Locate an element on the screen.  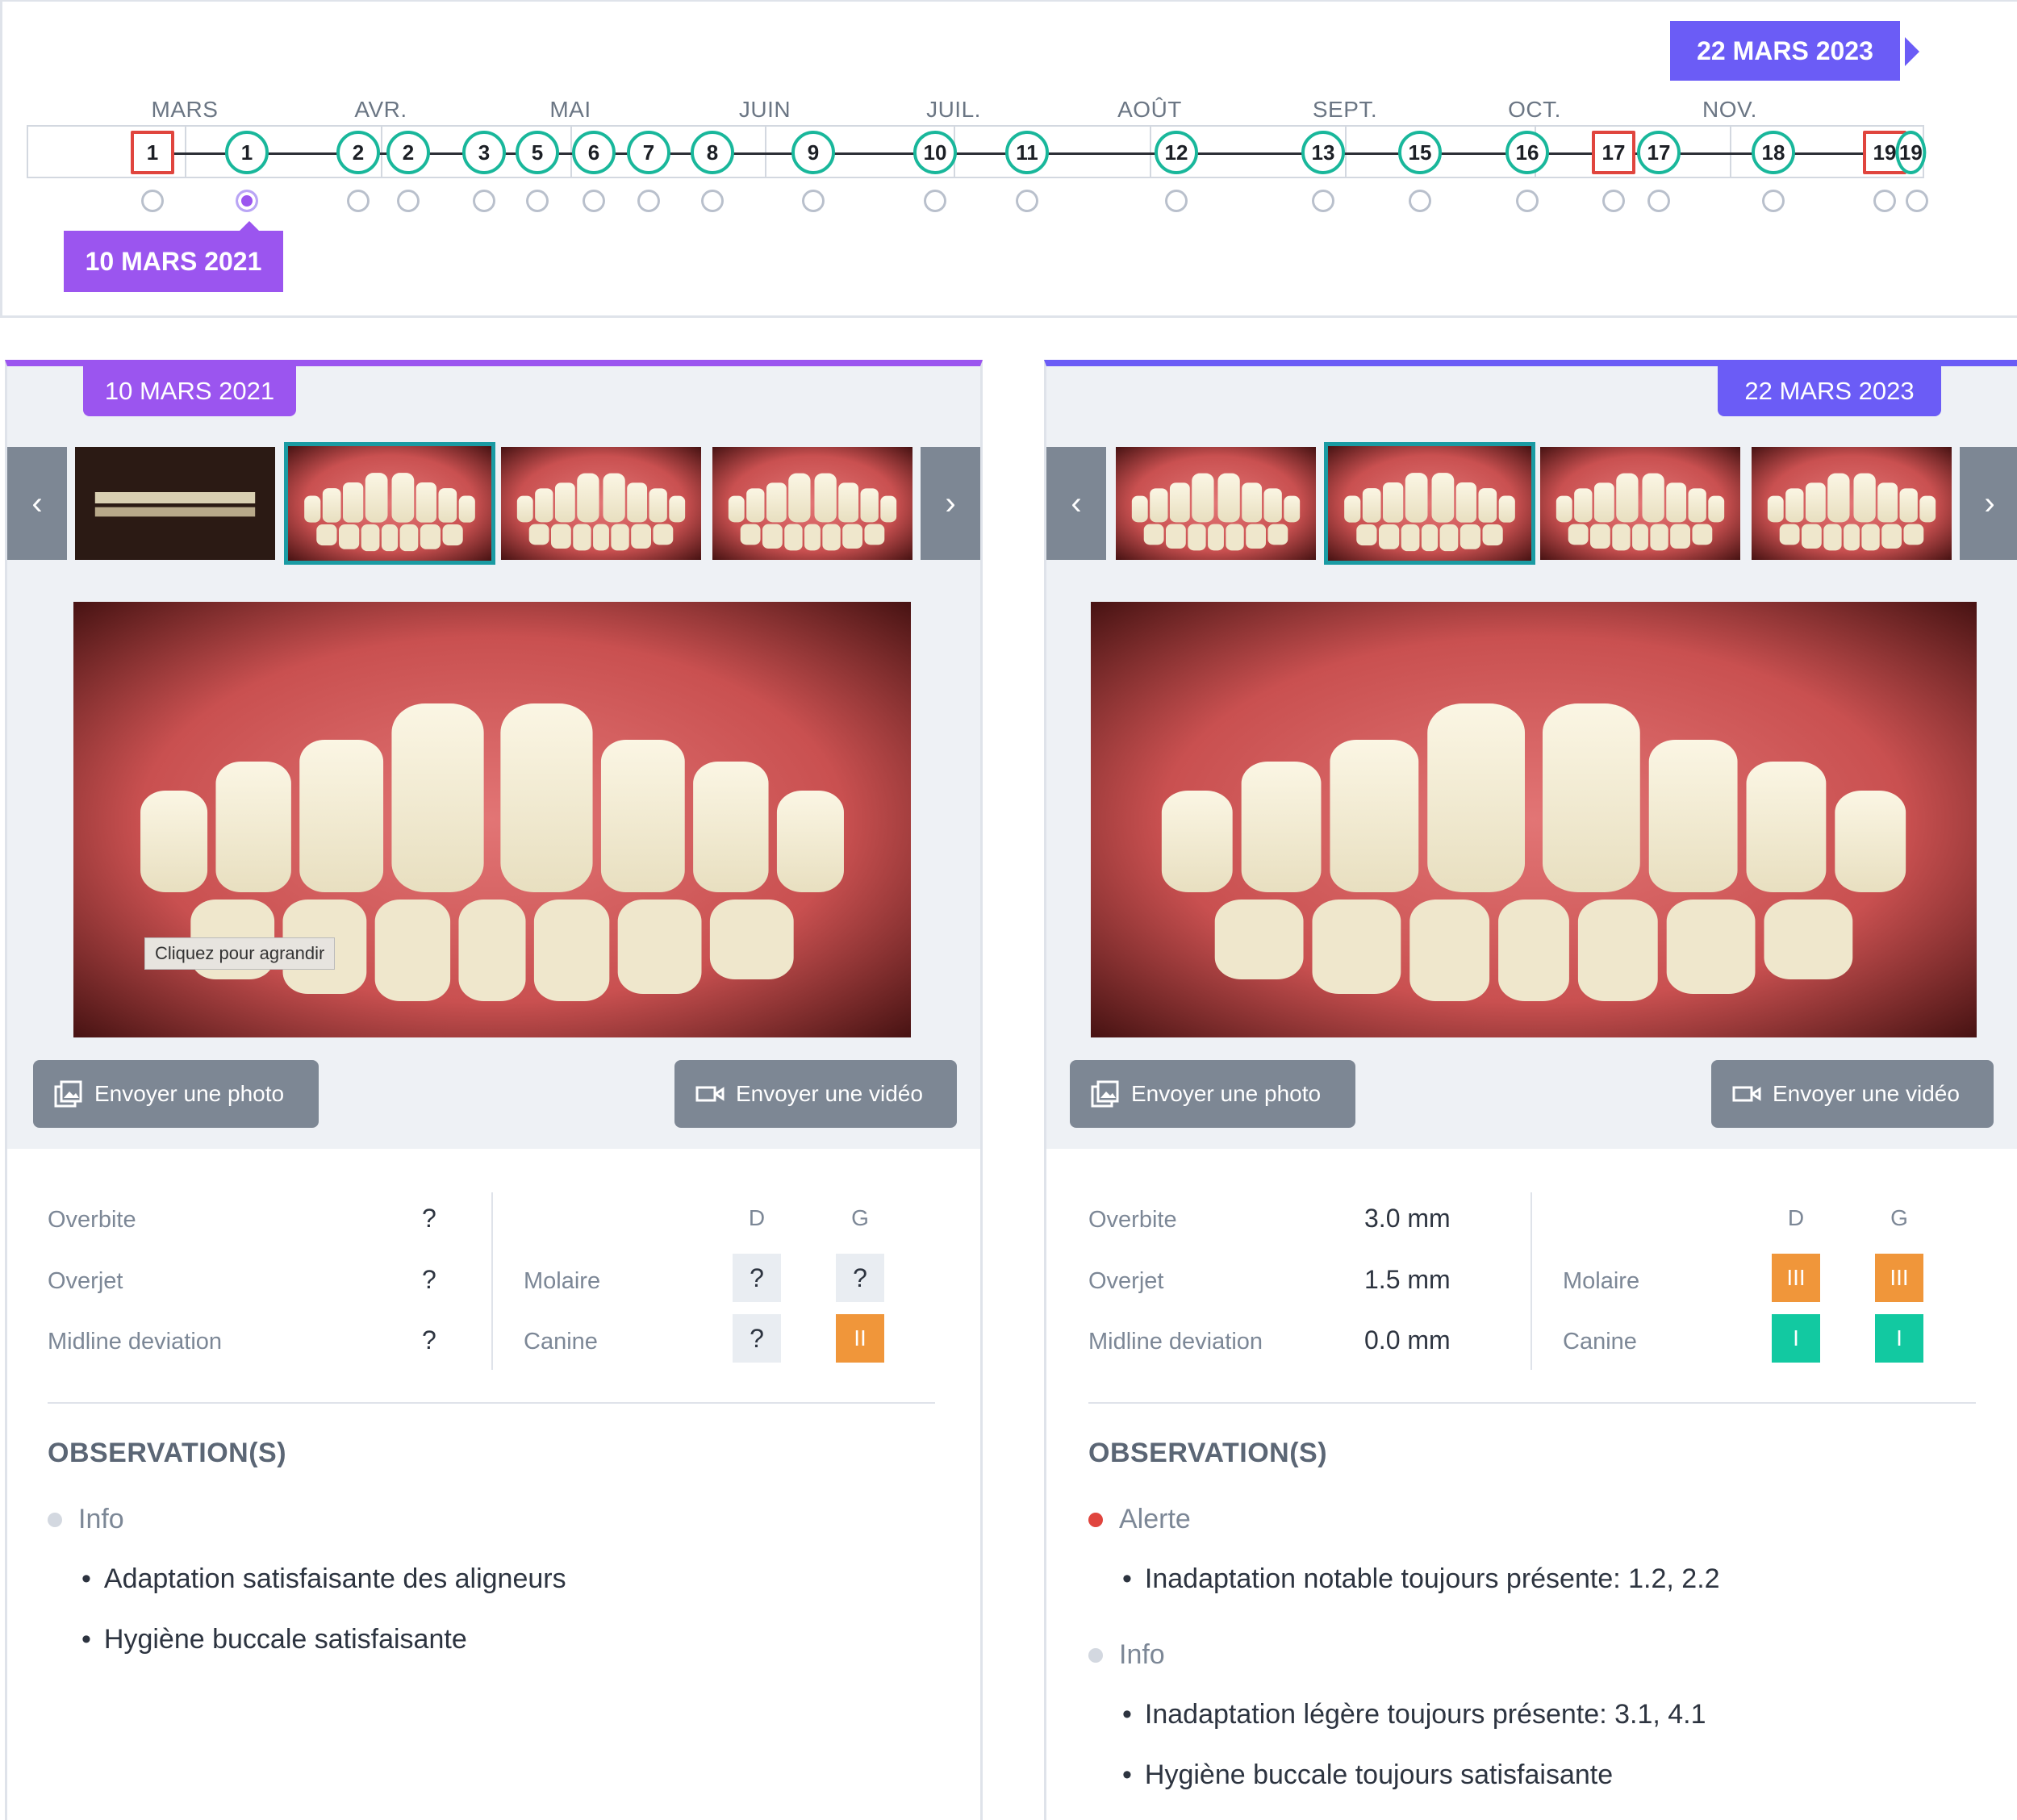
timeline-event-visit: 6 is located at coordinates (594, 152).